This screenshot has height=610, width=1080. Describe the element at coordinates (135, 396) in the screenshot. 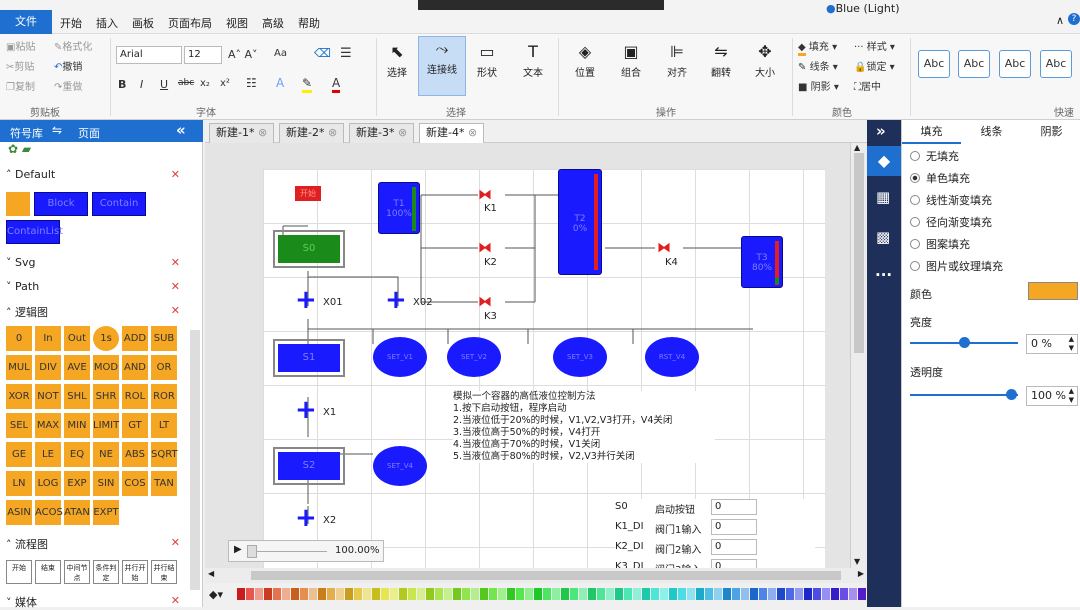

I see `logic-block-rol: ROL` at that location.